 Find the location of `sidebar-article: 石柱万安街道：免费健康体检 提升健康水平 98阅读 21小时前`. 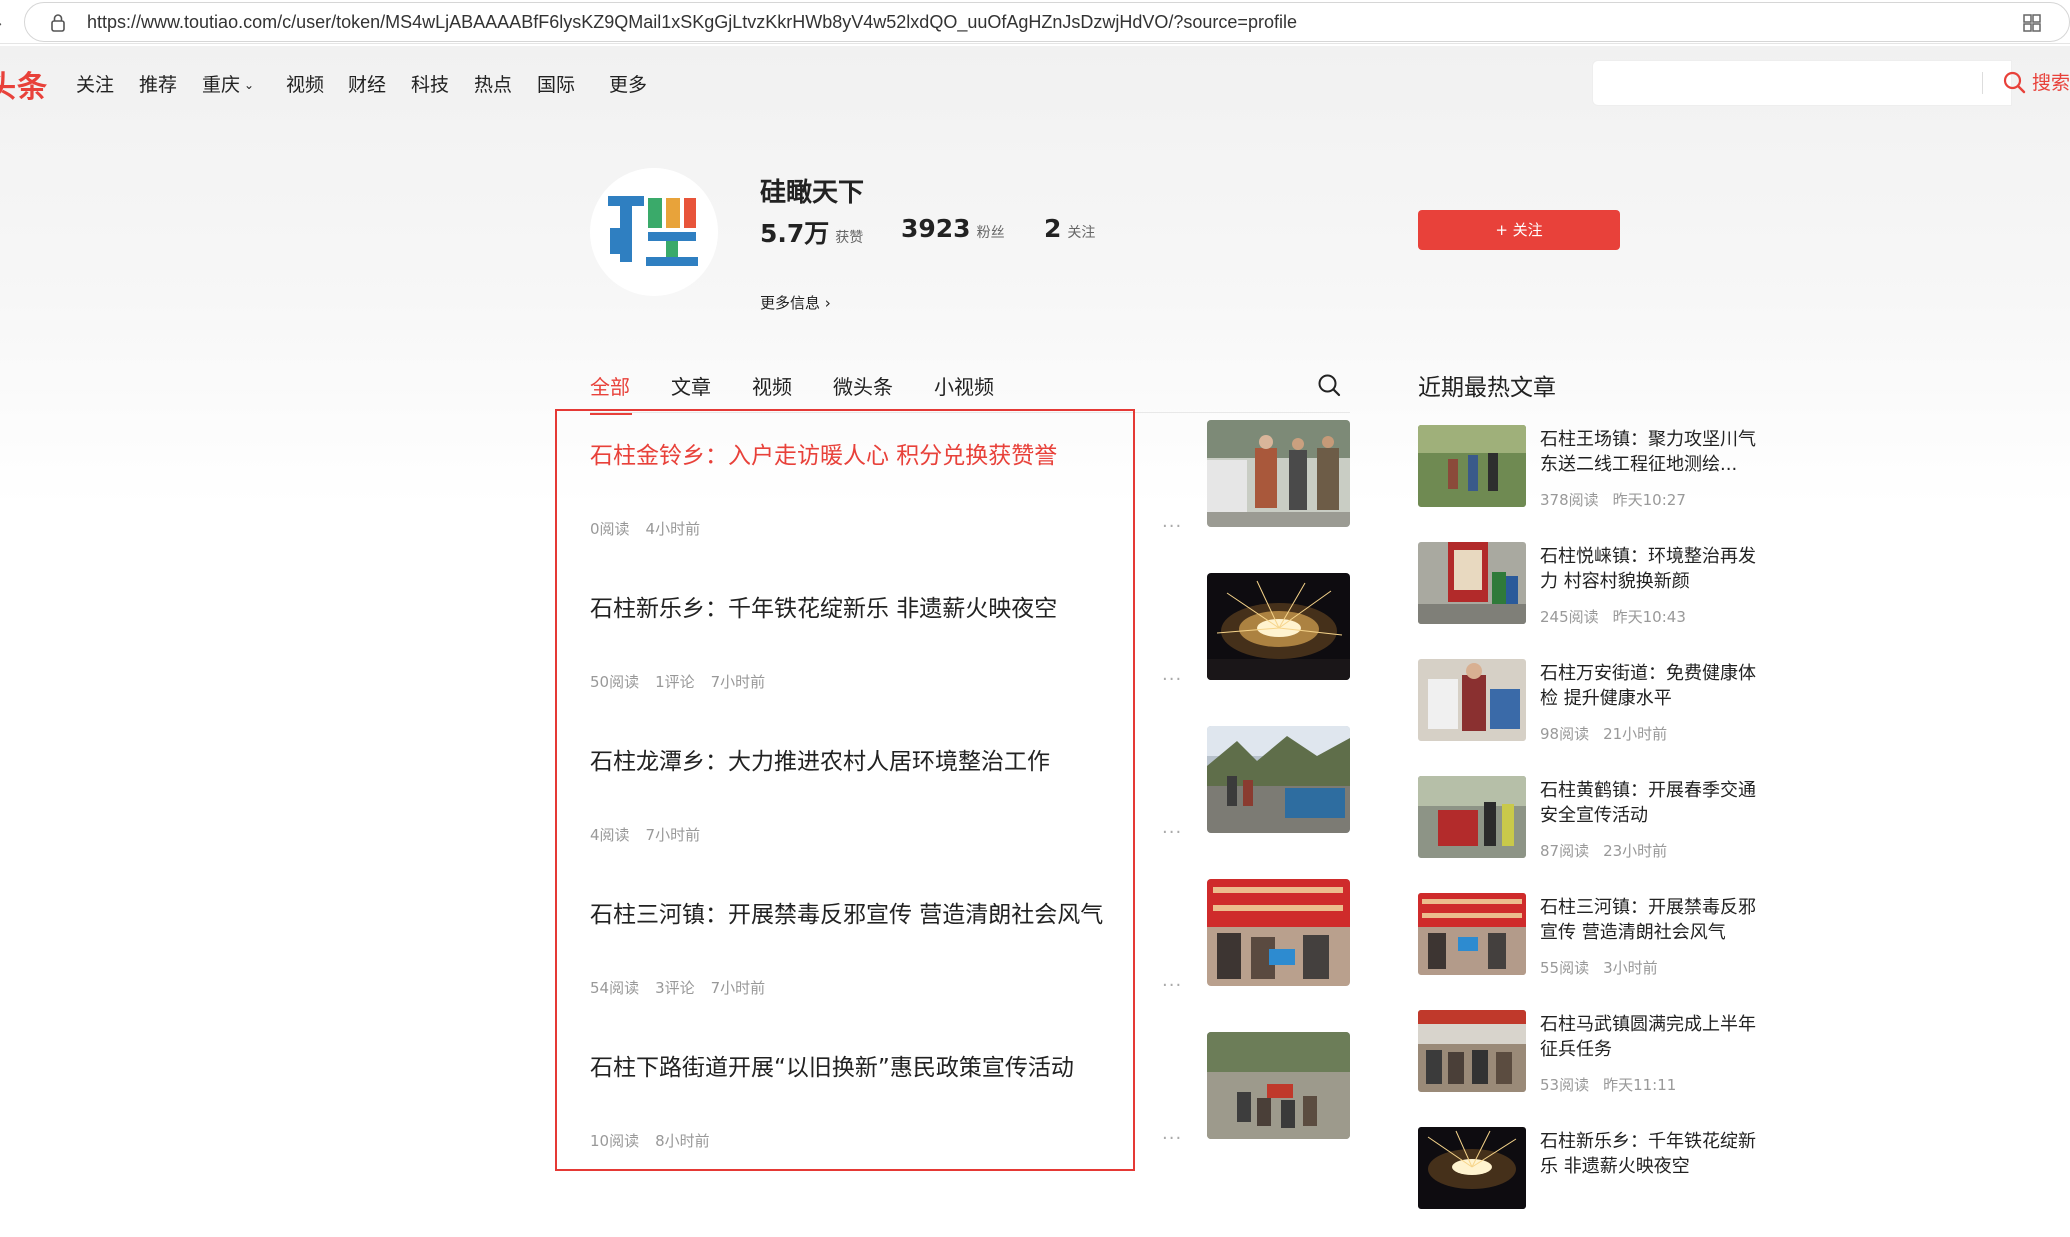

sidebar-article: 石柱万安街道：免费健康体检 提升健康水平 98阅读 21小时前 is located at coordinates (1588, 714).